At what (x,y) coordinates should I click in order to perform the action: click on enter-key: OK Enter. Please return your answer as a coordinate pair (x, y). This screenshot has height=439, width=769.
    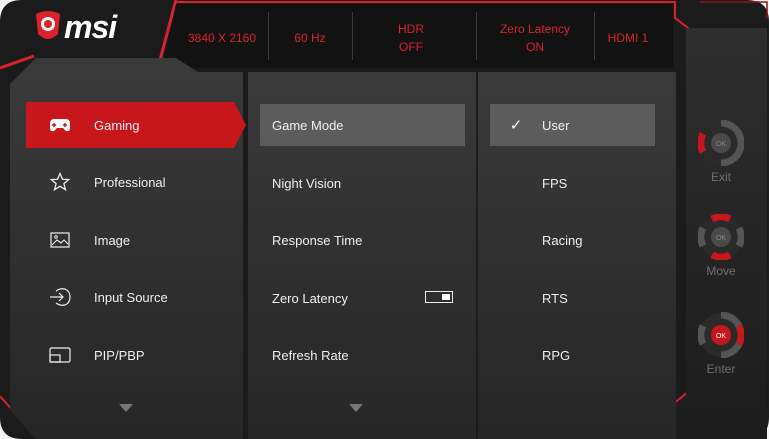
    Looking at the image, I should click on (721, 344).